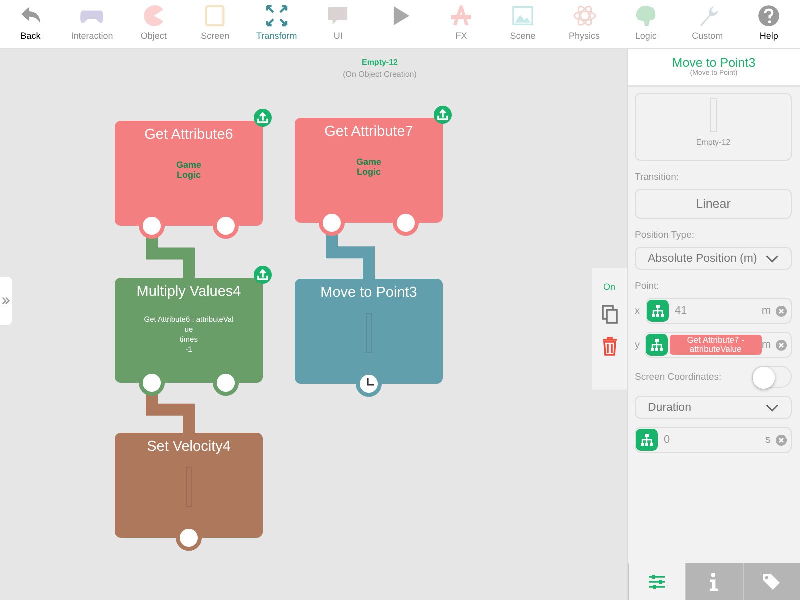 Image resolution: width=800 pixels, height=600 pixels. Describe the element at coordinates (609, 287) in the screenshot. I see `enable-toggle: On` at that location.